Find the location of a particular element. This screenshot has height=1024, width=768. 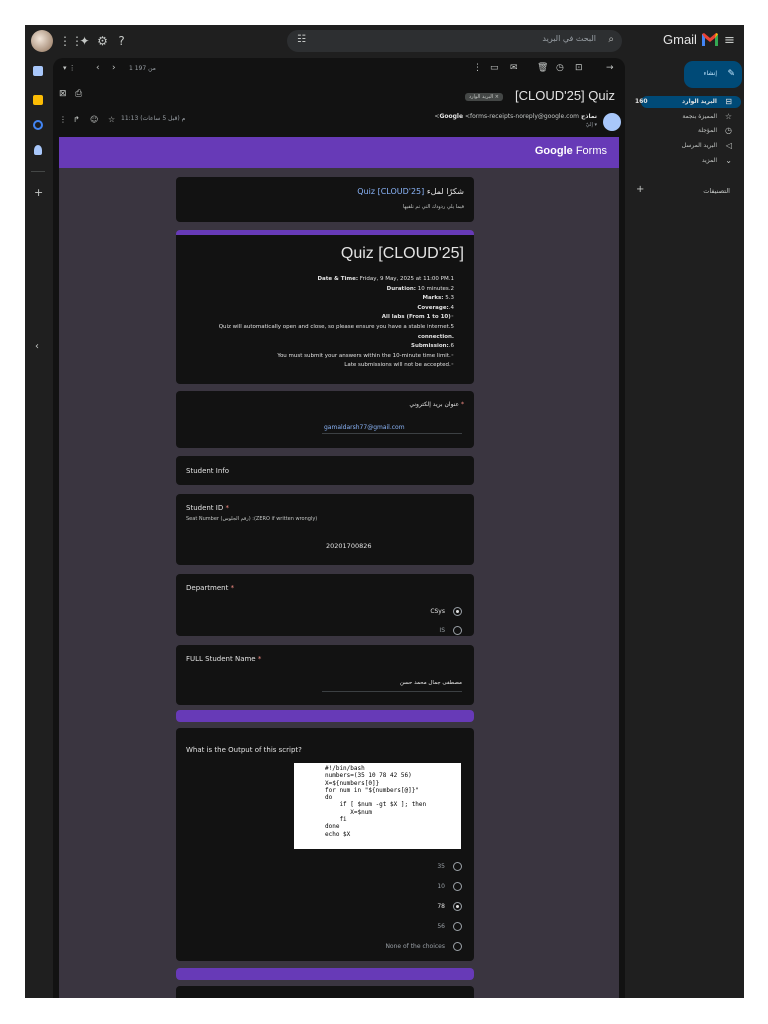

settings-gear-icon: ⚙ is located at coordinates (102, 41).